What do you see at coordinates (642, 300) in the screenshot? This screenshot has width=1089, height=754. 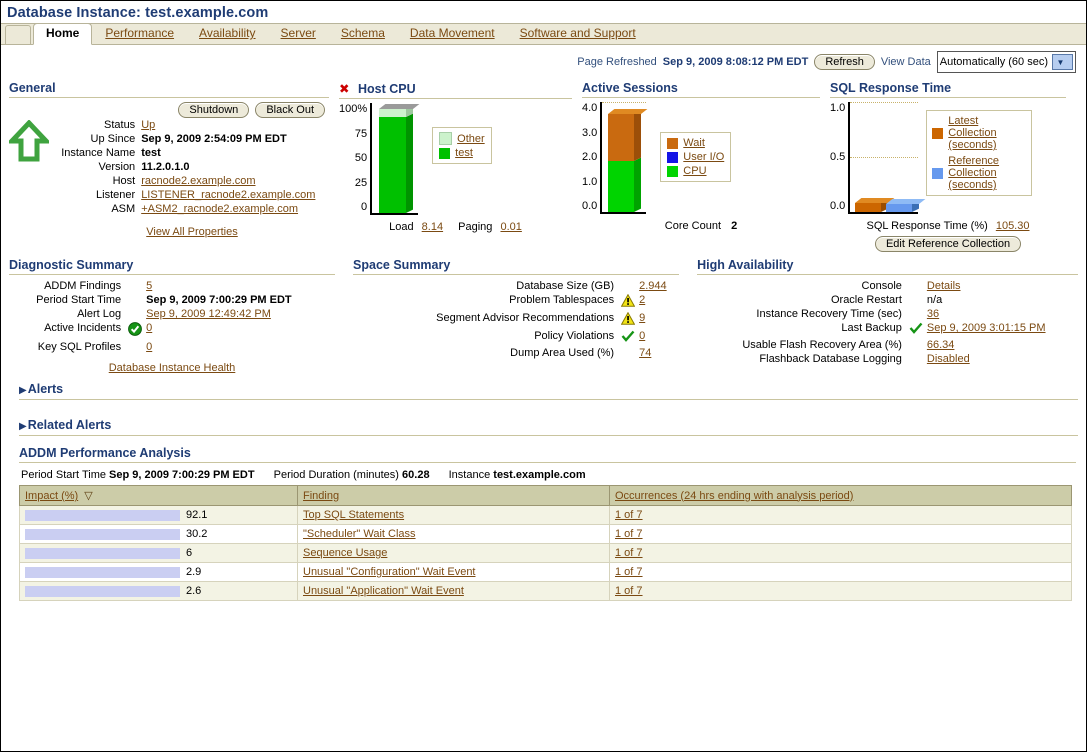 I see `space-value-problem-tablespaces: 2` at bounding box center [642, 300].